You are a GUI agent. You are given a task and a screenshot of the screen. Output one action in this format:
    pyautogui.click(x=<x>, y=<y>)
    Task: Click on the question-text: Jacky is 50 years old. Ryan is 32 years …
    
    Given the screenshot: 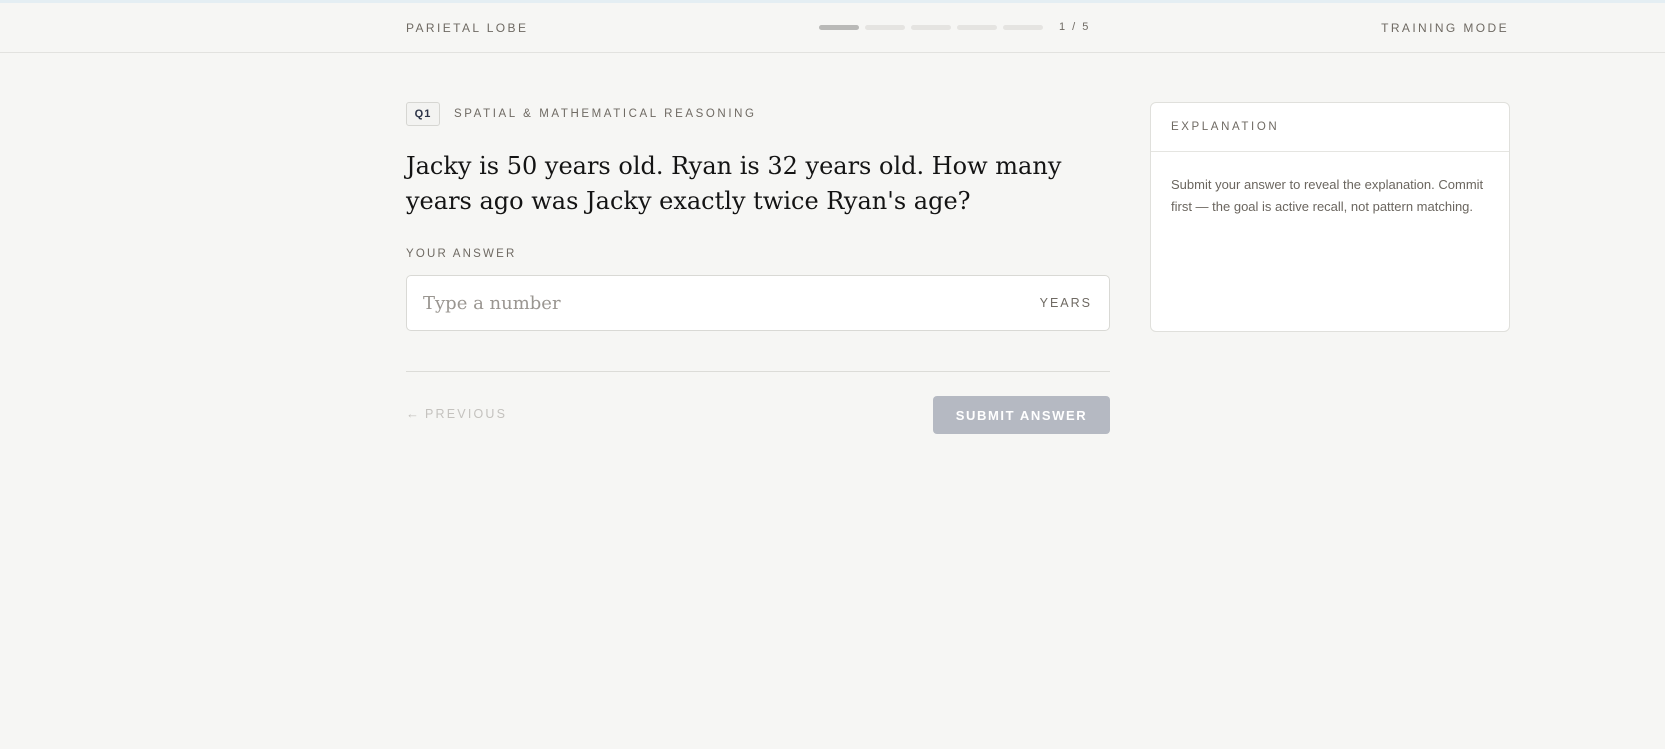 What is the action you would take?
    pyautogui.click(x=734, y=183)
    